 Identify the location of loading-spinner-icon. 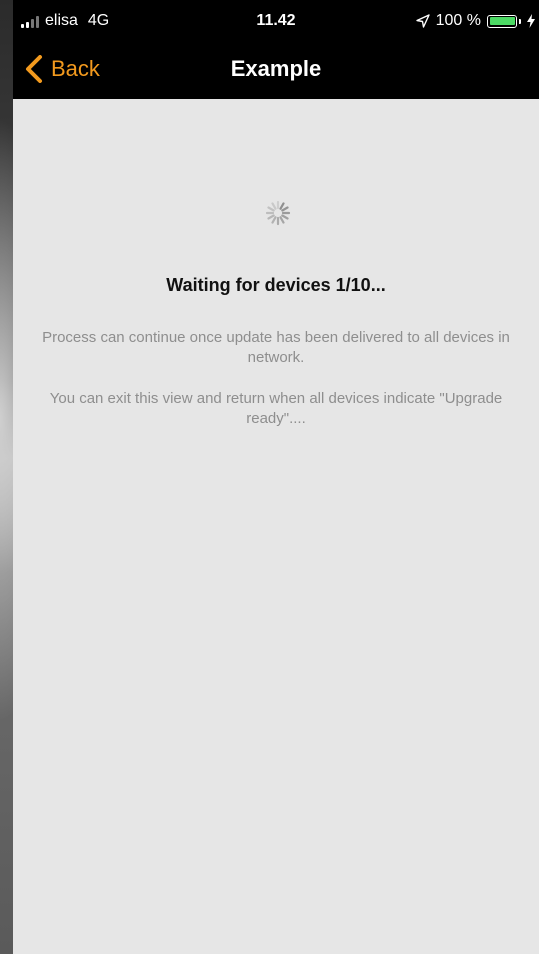
(278, 213).